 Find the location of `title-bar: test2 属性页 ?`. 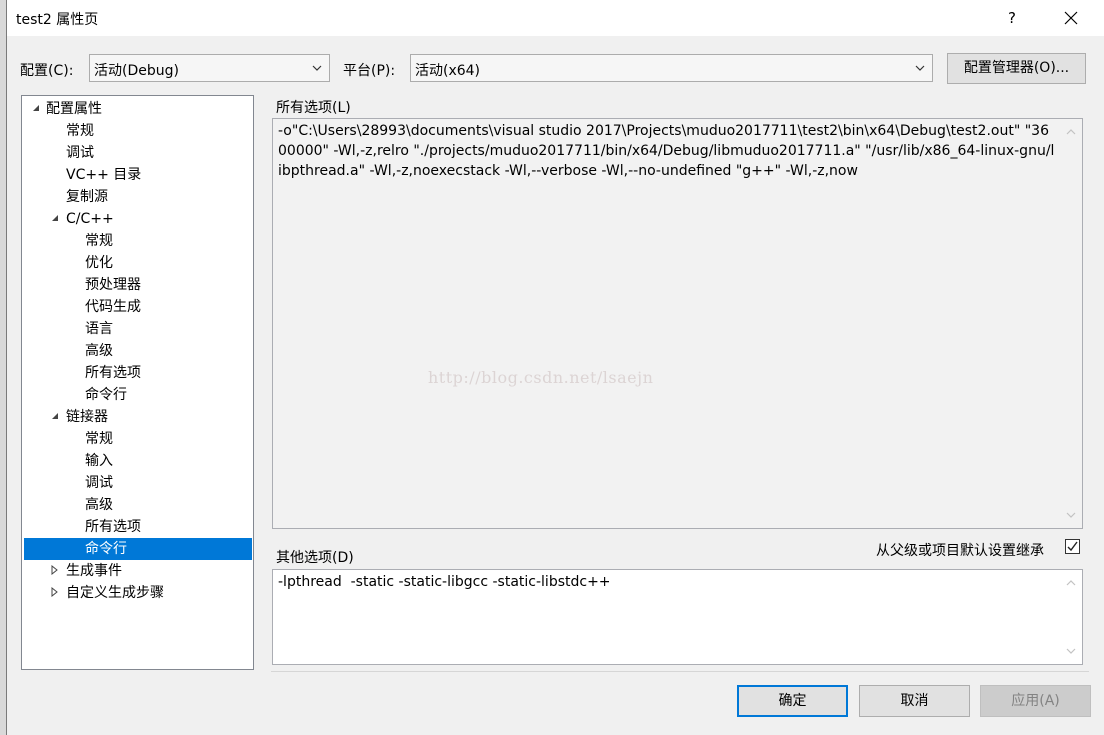

title-bar: test2 属性页 ? is located at coordinates (555, 18).